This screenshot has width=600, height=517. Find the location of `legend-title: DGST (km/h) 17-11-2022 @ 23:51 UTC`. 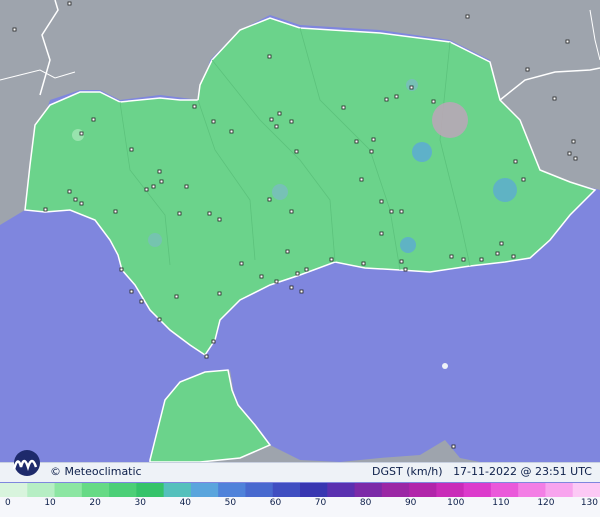

legend-title: DGST (km/h) 17-11-2022 @ 23:51 UTC is located at coordinates (482, 471).